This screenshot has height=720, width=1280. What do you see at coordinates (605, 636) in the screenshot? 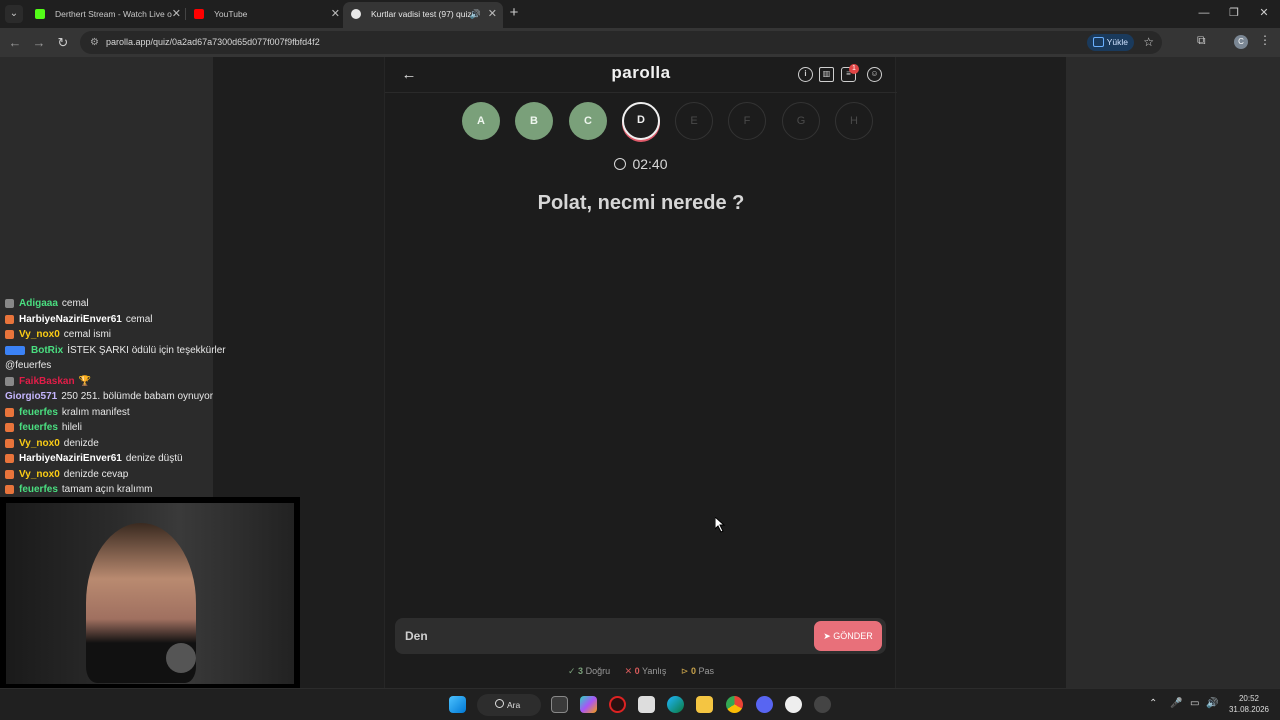
I see `answer-input` at bounding box center [605, 636].